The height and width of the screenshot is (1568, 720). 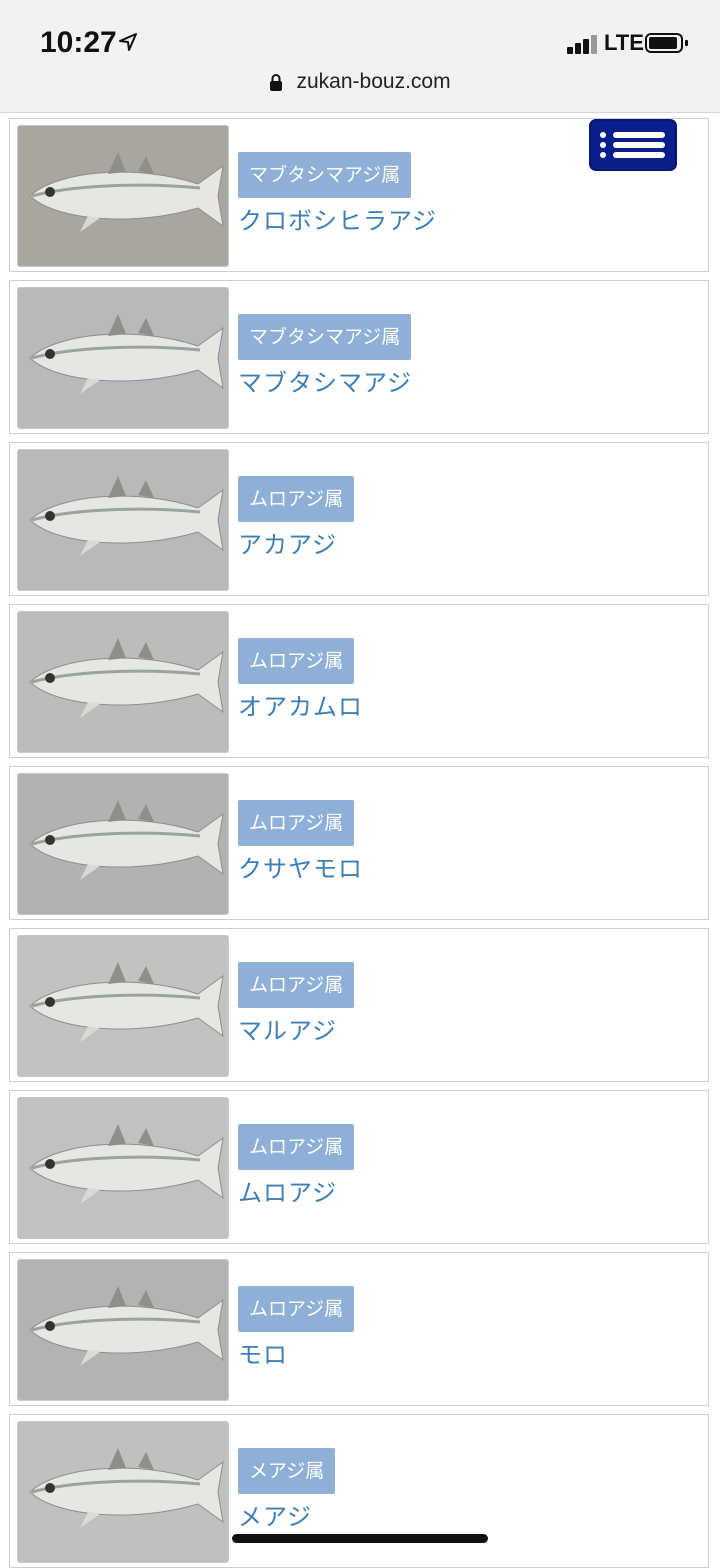 What do you see at coordinates (373, 81) in the screenshot?
I see `url-text: zukan-bouz.com` at bounding box center [373, 81].